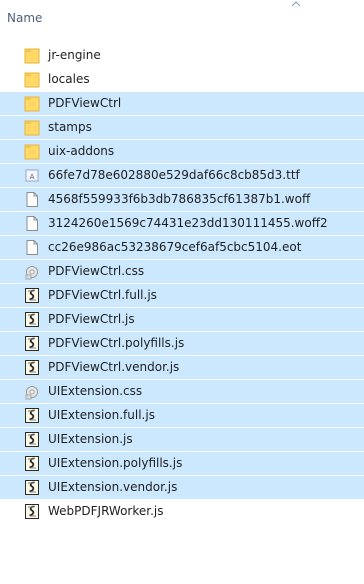 Image resolution: width=364 pixels, height=584 pixels. What do you see at coordinates (102, 295) in the screenshot?
I see `file-name: PDFViewCtrl.full.js` at bounding box center [102, 295].